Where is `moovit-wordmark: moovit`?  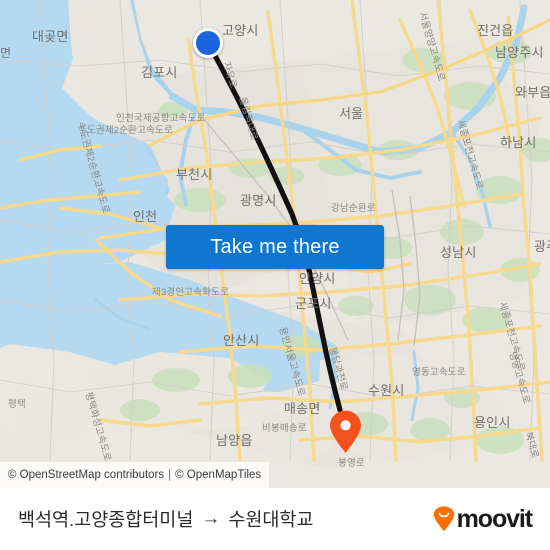
moovit-wordmark: moovit is located at coordinates (494, 518).